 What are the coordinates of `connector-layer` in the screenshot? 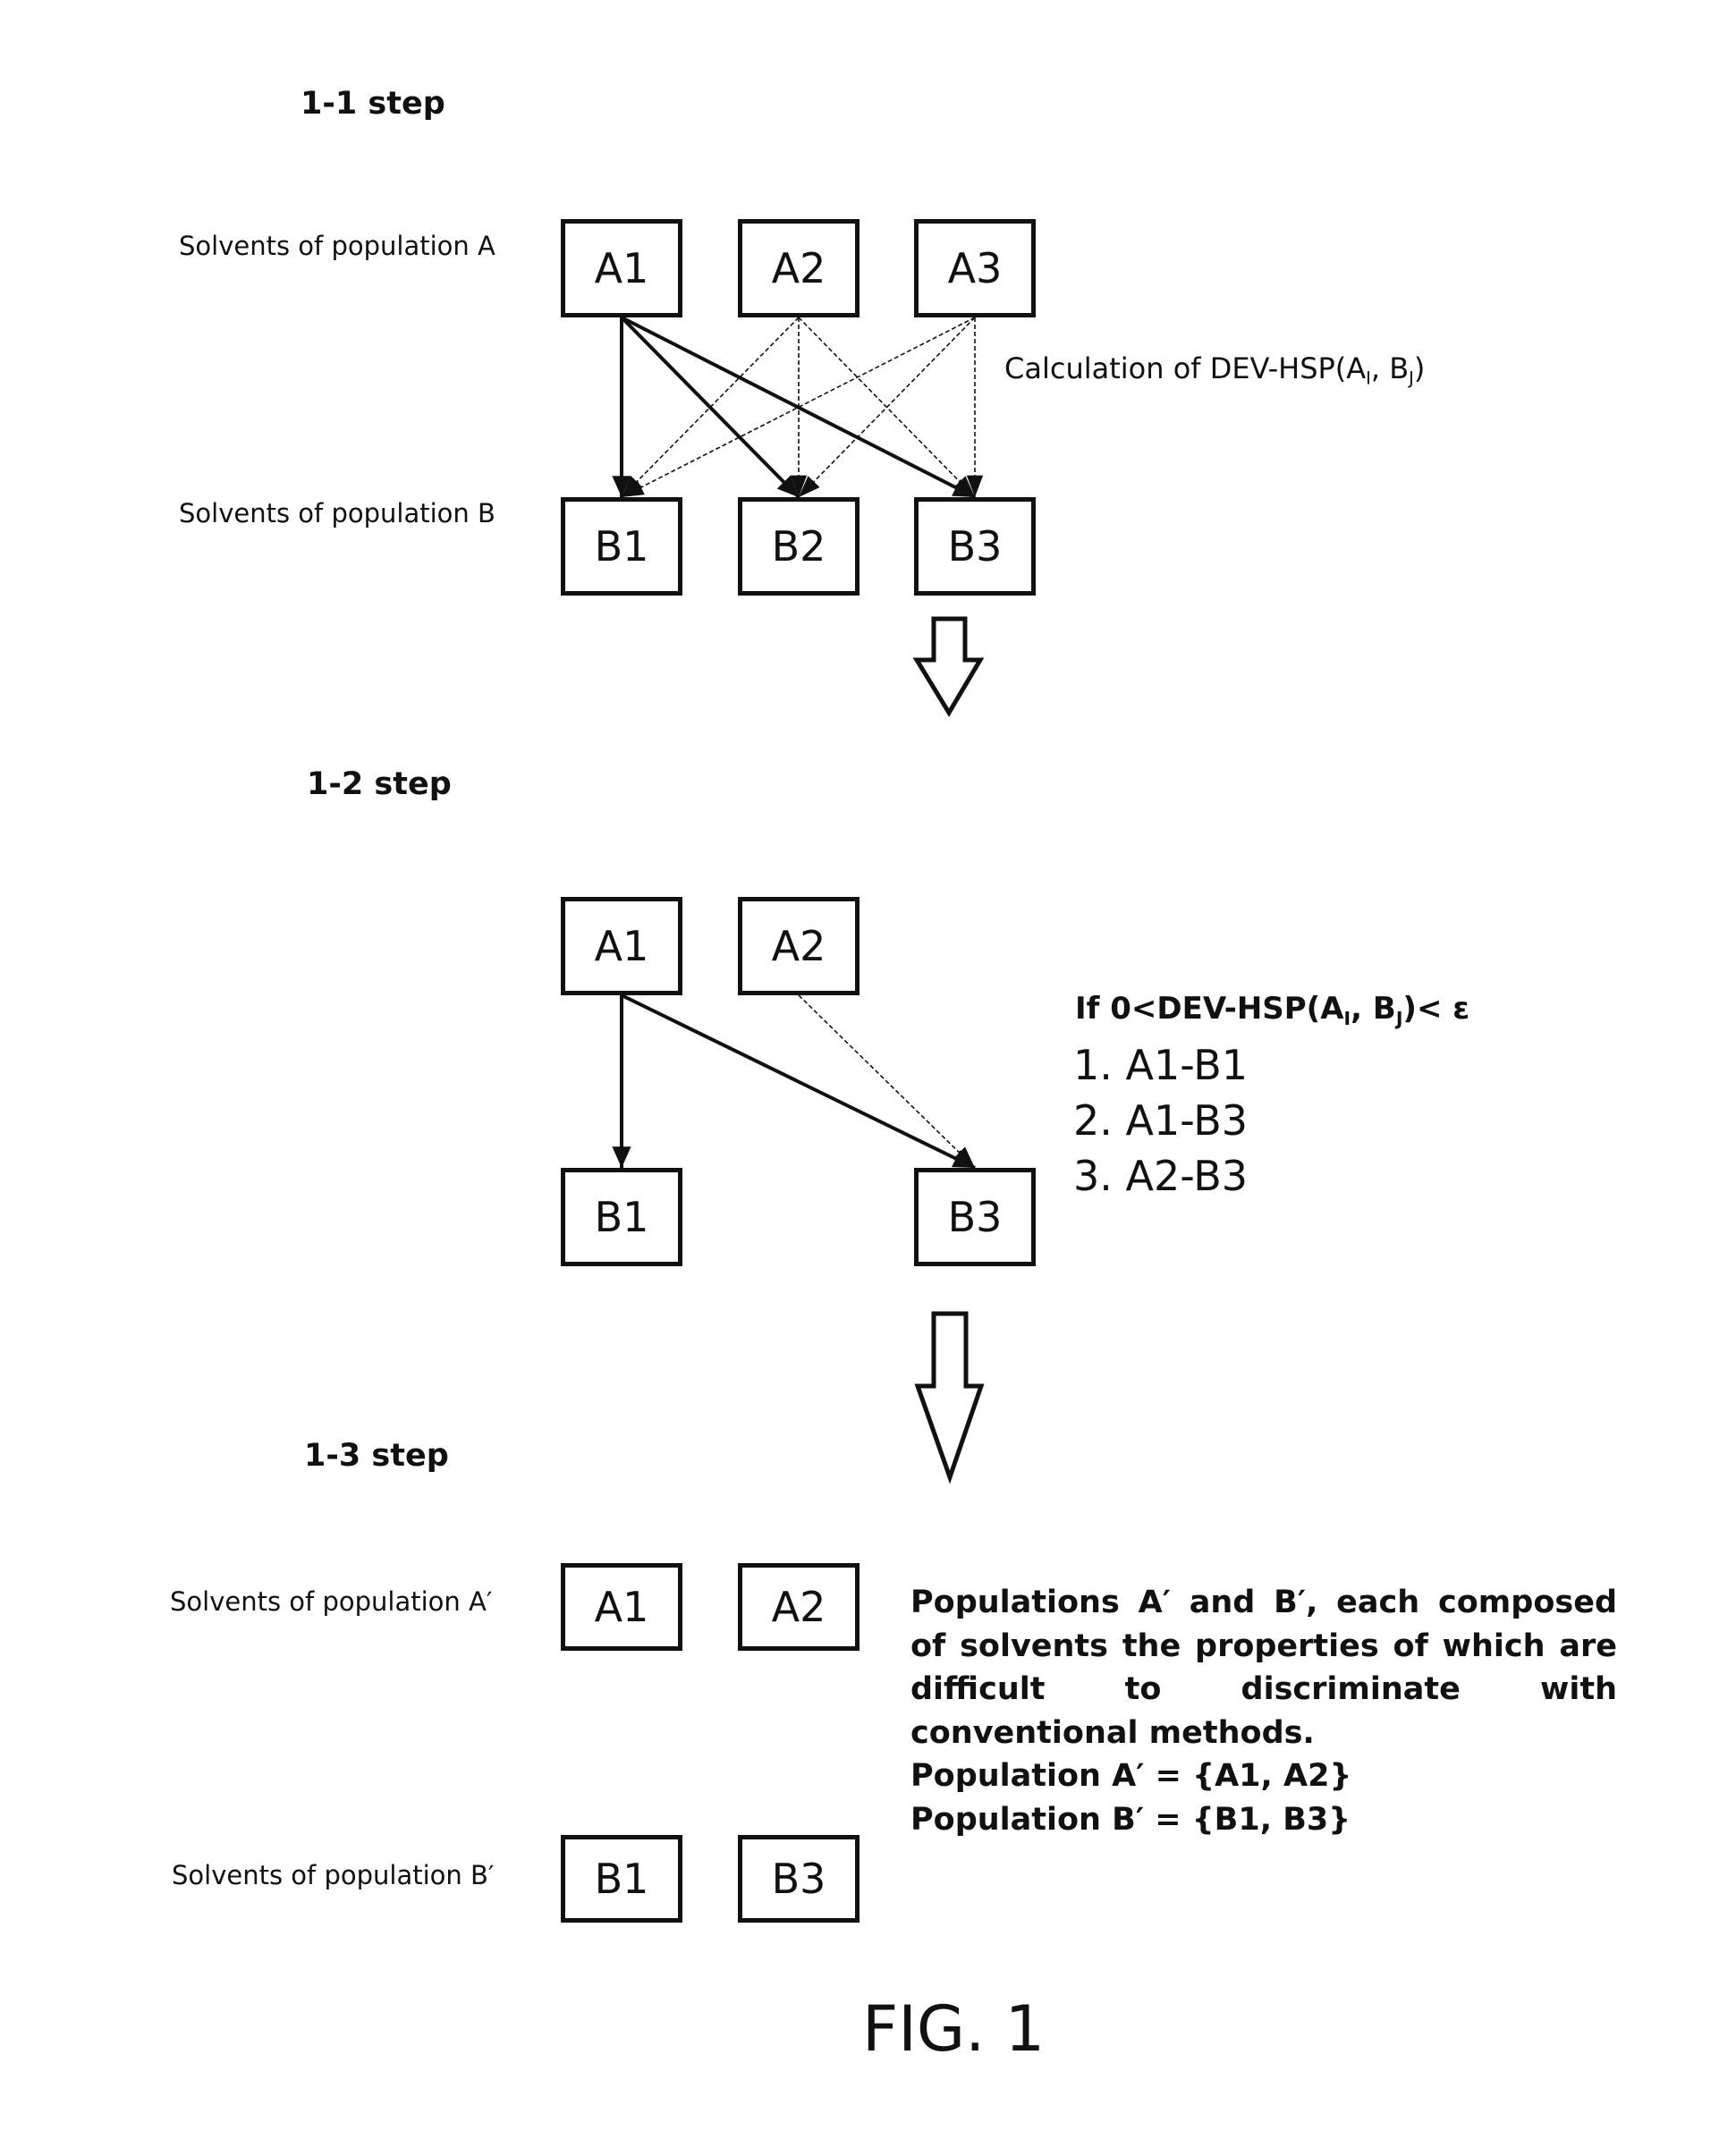 It's located at (798, 900).